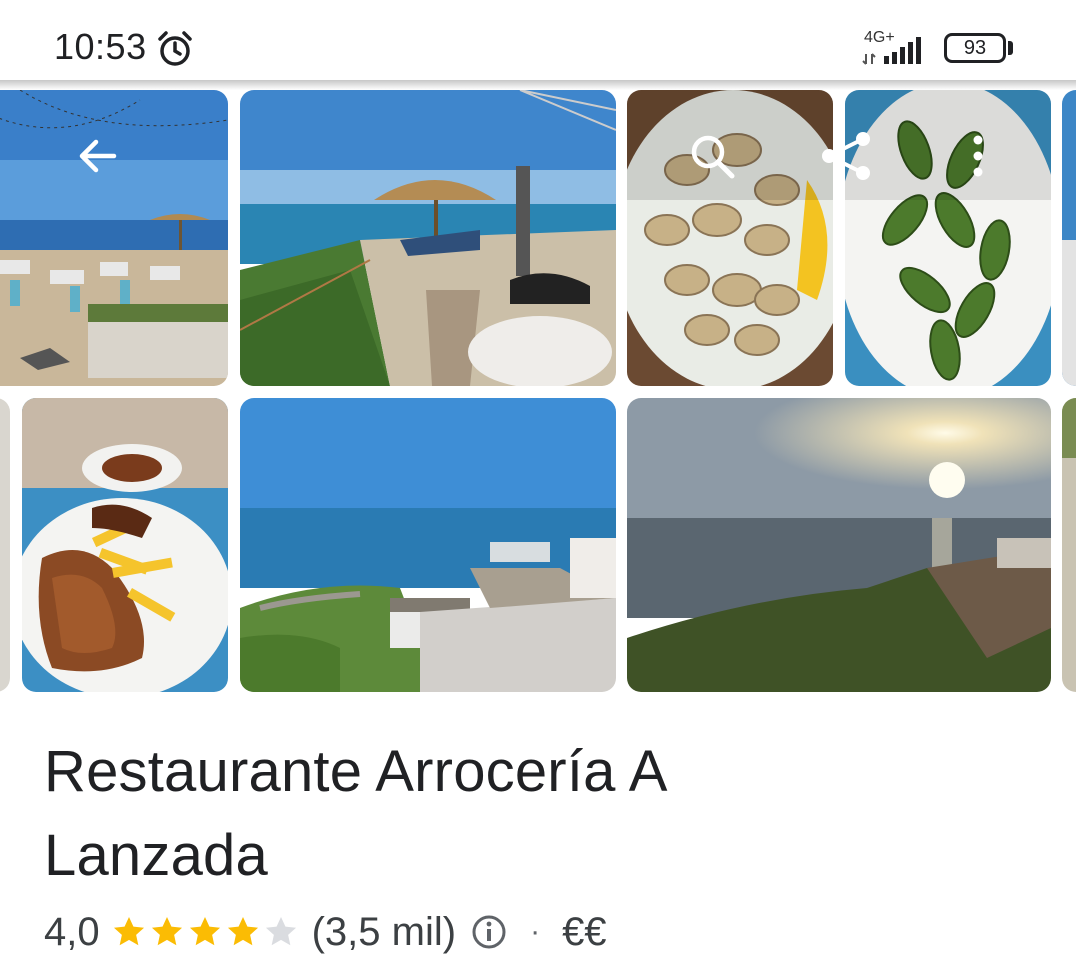 Image resolution: width=1076 pixels, height=960 pixels. What do you see at coordinates (1010, 48) in the screenshot?
I see `battery-tip` at bounding box center [1010, 48].